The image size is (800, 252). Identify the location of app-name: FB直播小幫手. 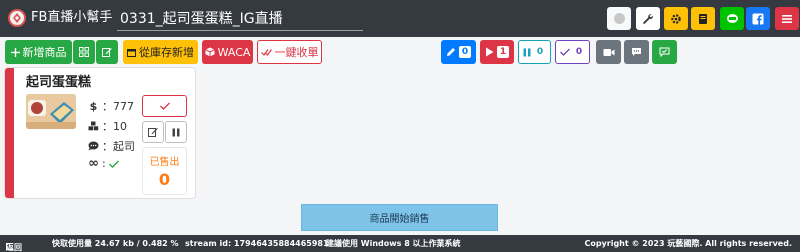
(72, 17).